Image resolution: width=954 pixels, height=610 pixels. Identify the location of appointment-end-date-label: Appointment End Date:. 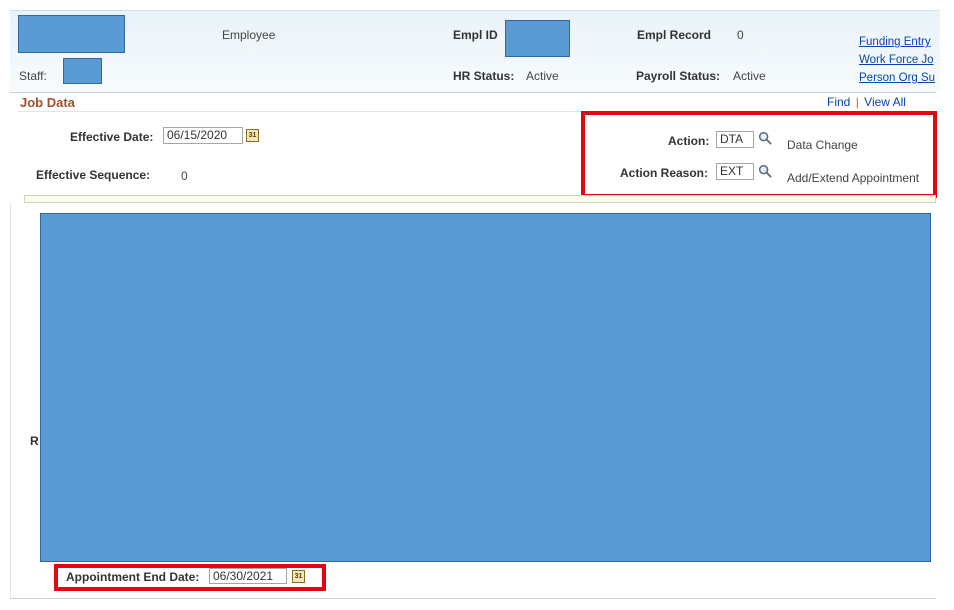
(133, 577).